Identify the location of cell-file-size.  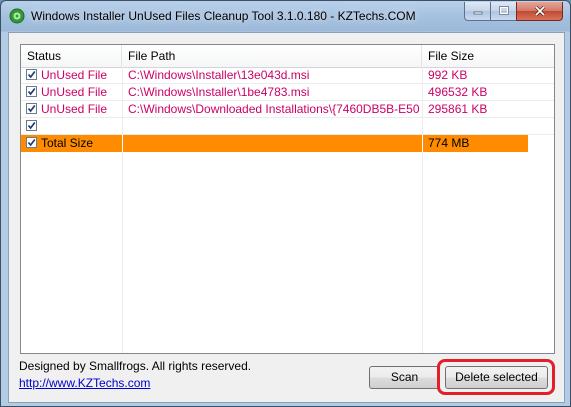
(477, 126).